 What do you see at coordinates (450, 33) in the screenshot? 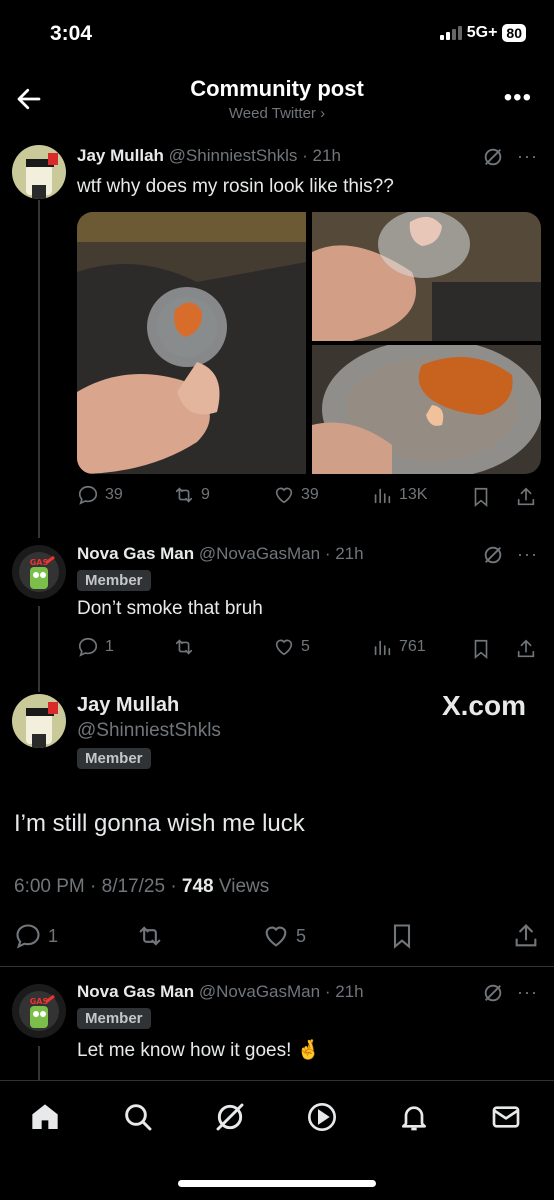
I see `signal-icon` at bounding box center [450, 33].